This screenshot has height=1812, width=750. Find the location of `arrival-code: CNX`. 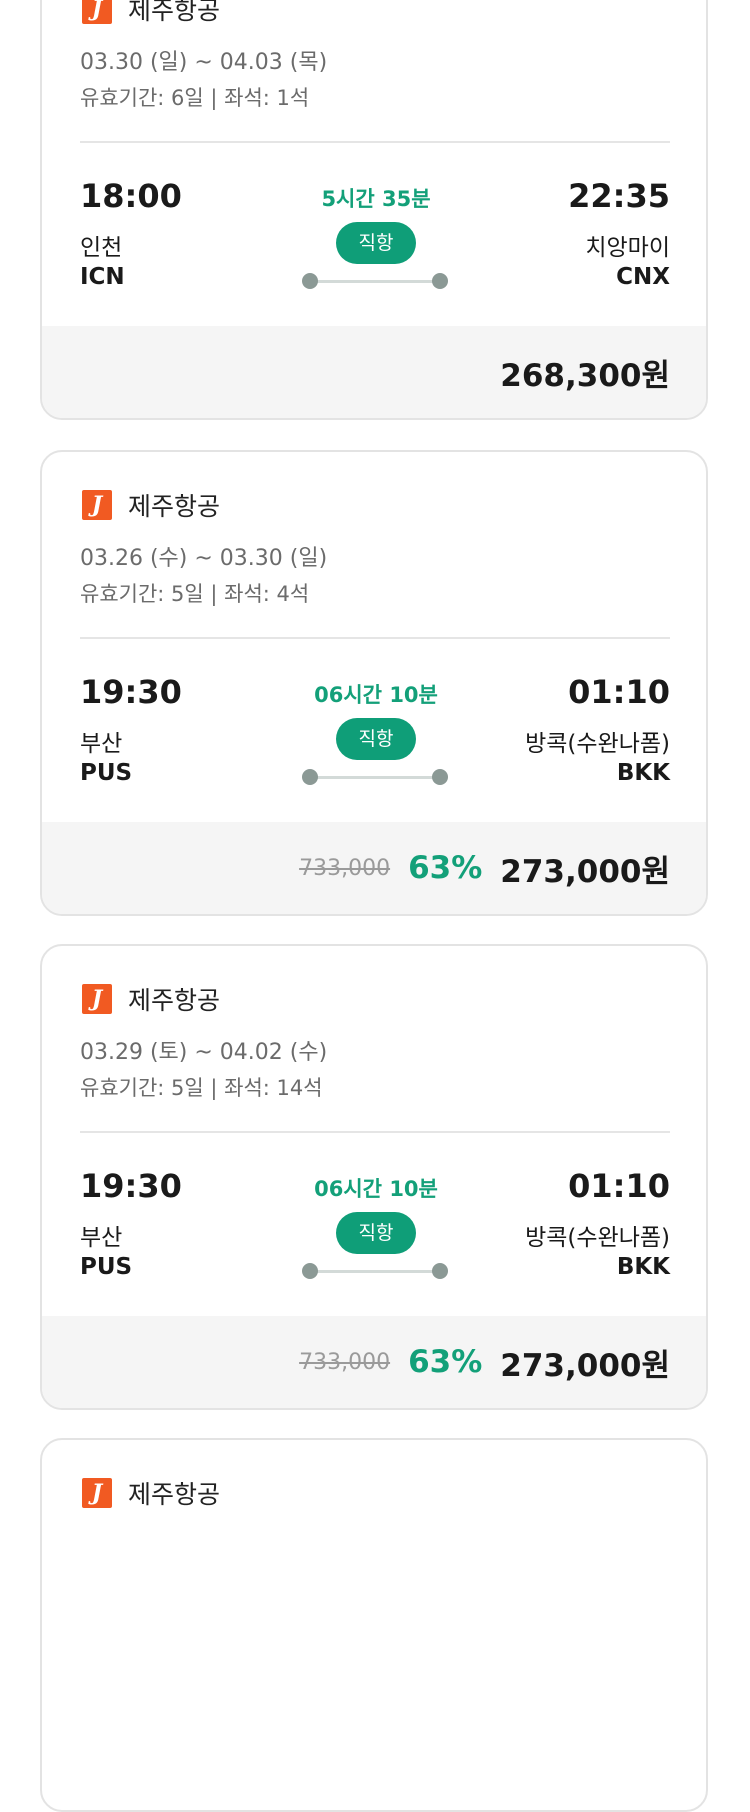

arrival-code: CNX is located at coordinates (643, 277).